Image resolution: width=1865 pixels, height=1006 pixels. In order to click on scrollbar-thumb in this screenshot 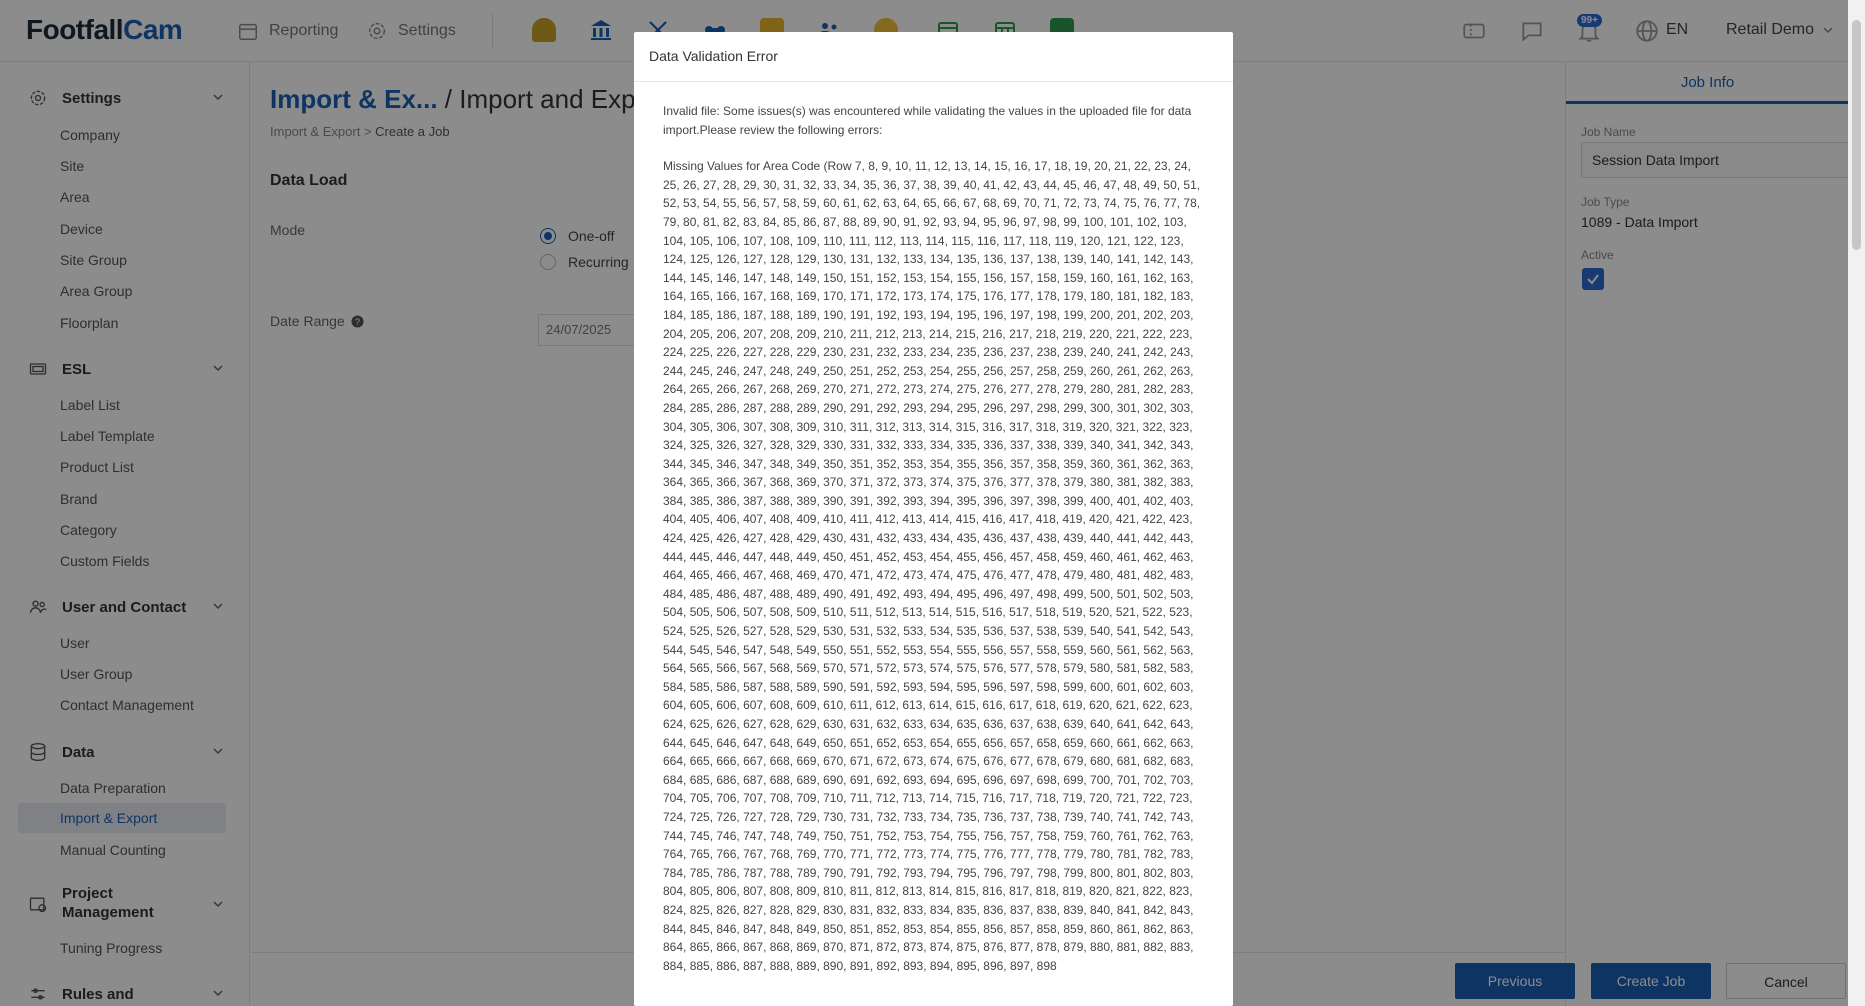, I will do `click(1856, 135)`.